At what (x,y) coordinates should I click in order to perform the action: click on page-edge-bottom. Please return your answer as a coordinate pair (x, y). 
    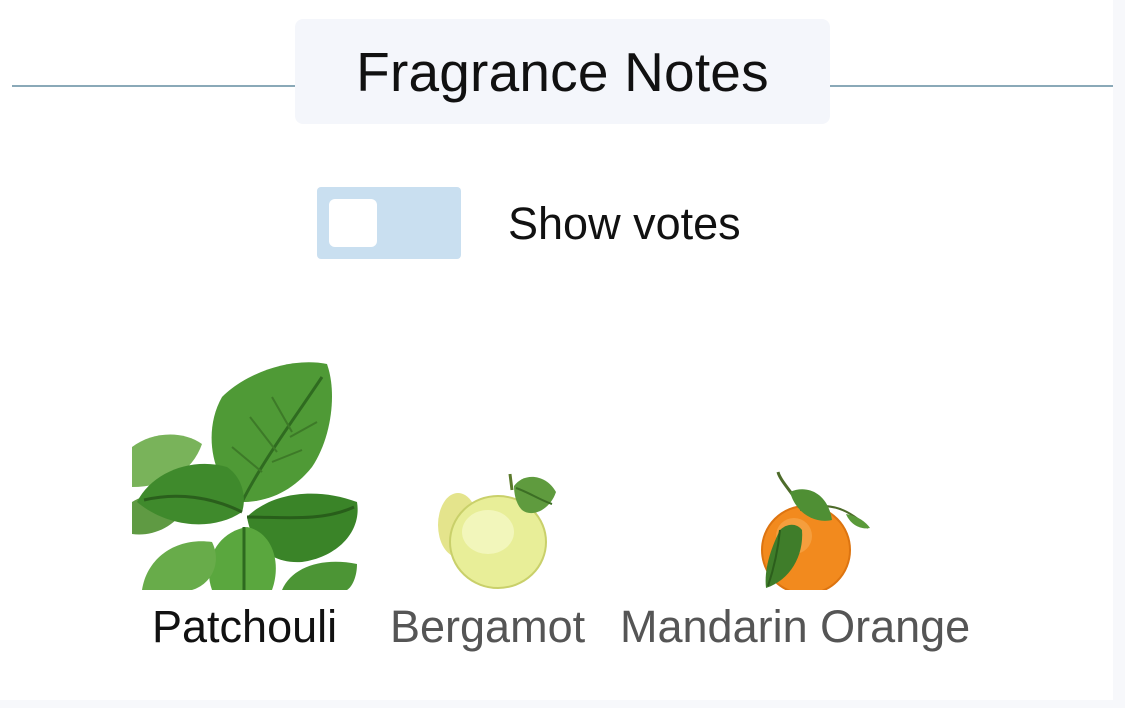
    Looking at the image, I should click on (562, 704).